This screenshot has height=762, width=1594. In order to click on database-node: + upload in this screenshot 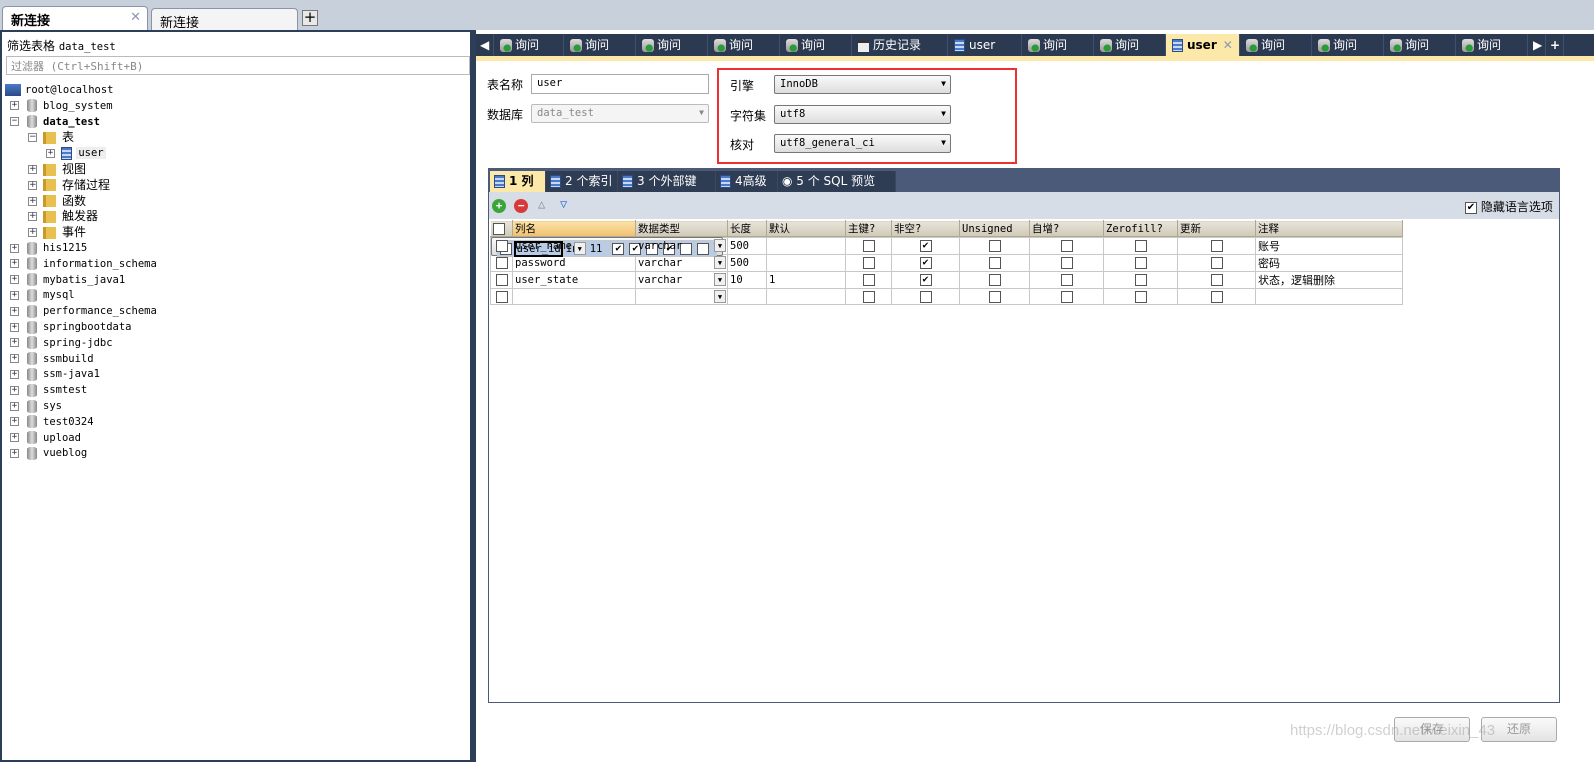, I will do `click(45, 438)`.